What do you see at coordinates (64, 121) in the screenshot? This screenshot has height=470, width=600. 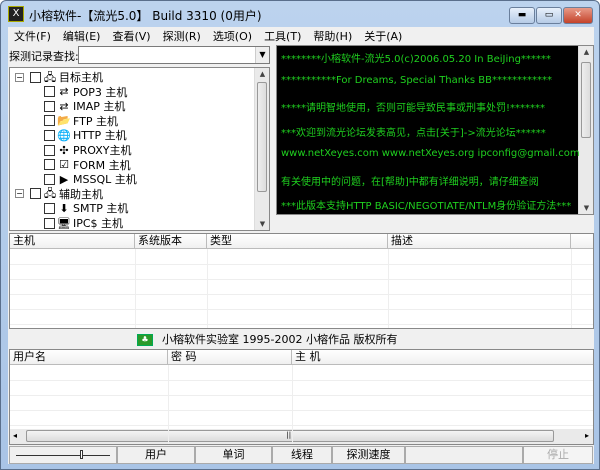 I see `ftp-icon: 📂` at bounding box center [64, 121].